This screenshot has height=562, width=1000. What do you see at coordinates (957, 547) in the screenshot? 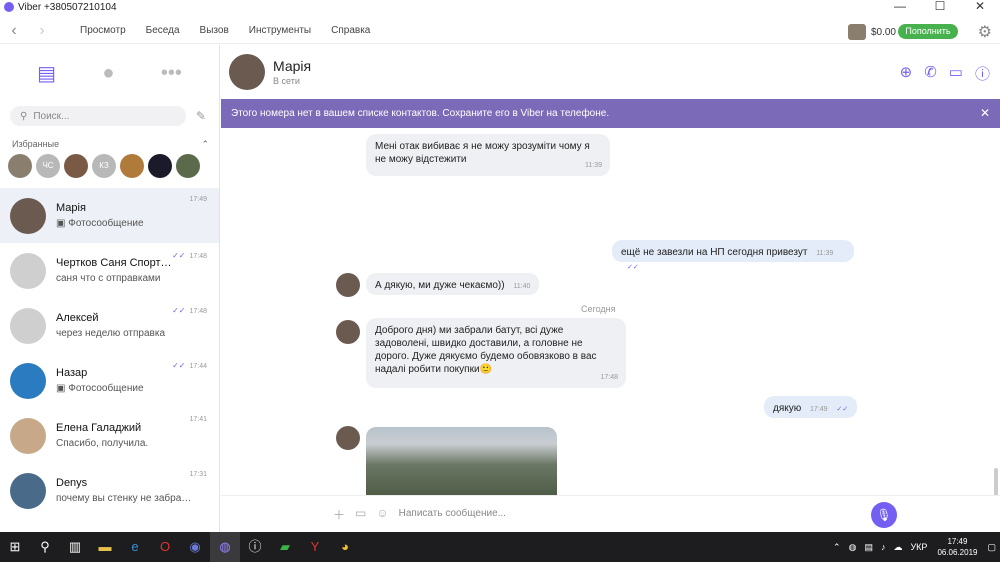
I see `clock: 17:49 06.06.2019` at bounding box center [957, 547].